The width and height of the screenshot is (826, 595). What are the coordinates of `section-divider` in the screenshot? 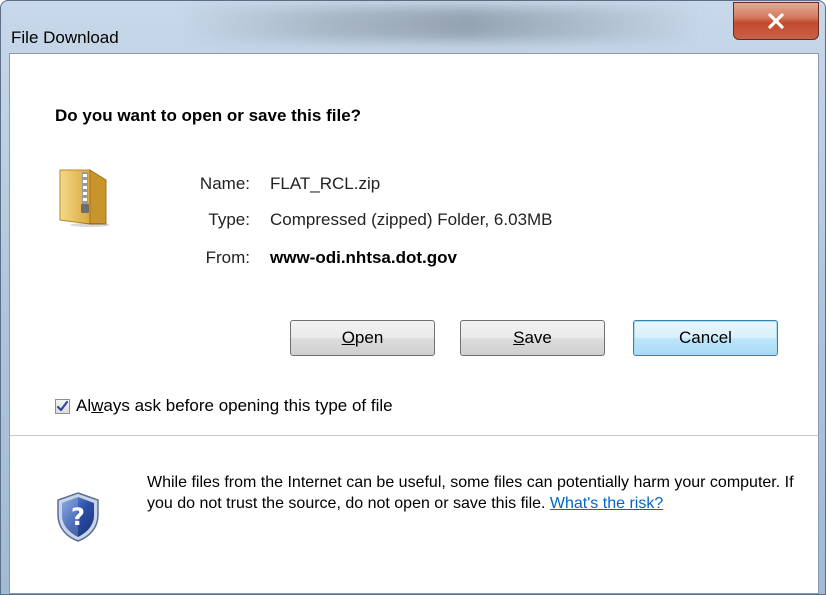 It's located at (414, 435).